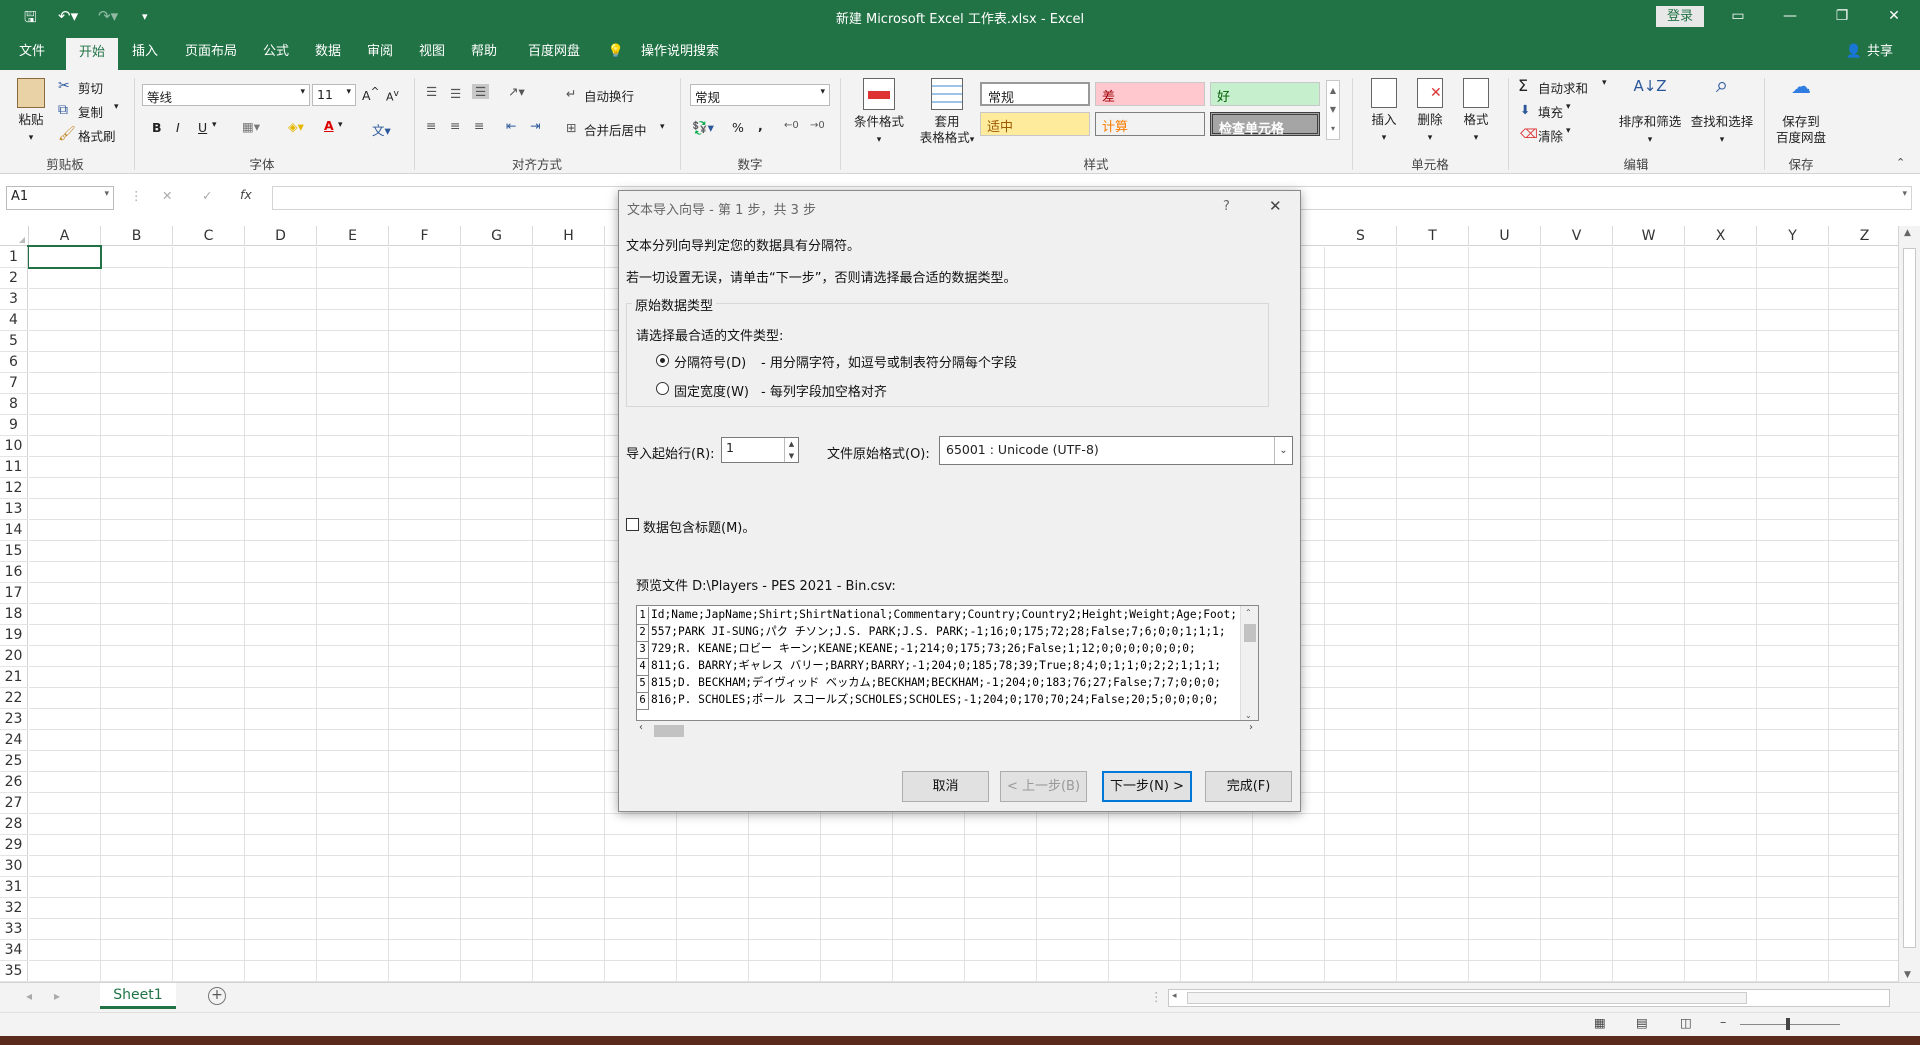  I want to click on phonetic-icon: 文▾, so click(381, 129).